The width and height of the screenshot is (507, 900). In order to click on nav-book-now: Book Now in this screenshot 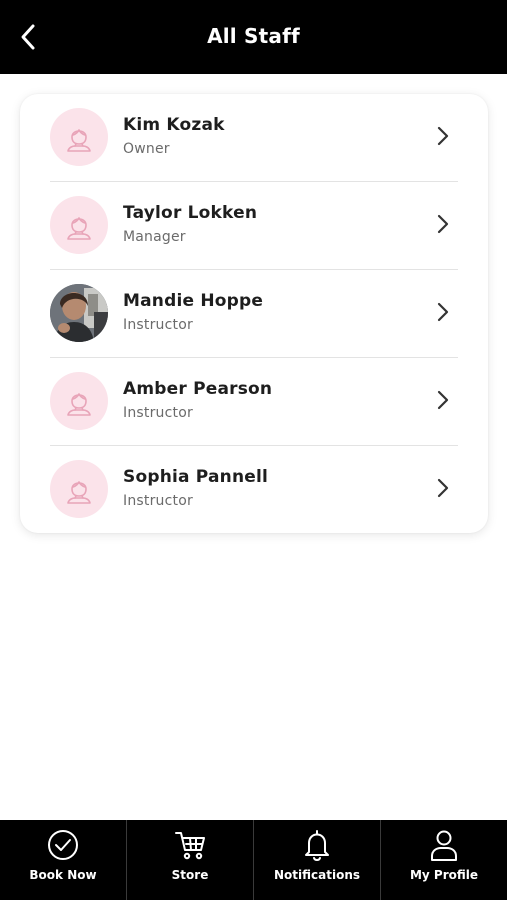, I will do `click(63, 860)`.